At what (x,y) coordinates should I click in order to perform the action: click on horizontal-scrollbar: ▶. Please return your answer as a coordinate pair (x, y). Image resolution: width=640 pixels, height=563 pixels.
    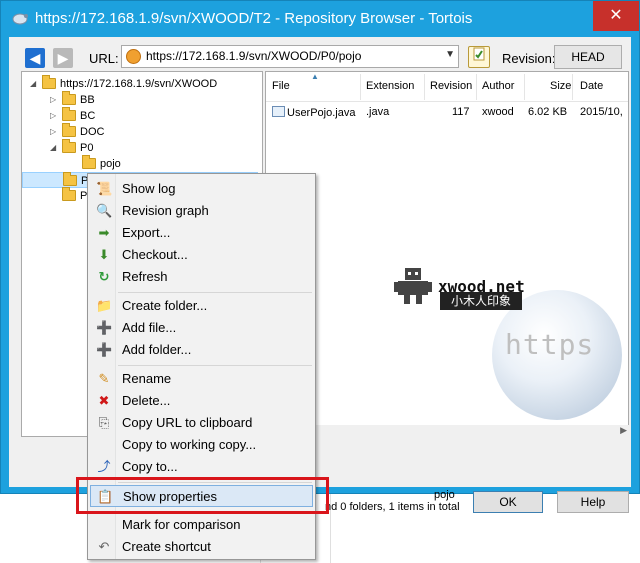
    Looking at the image, I should click on (447, 431).